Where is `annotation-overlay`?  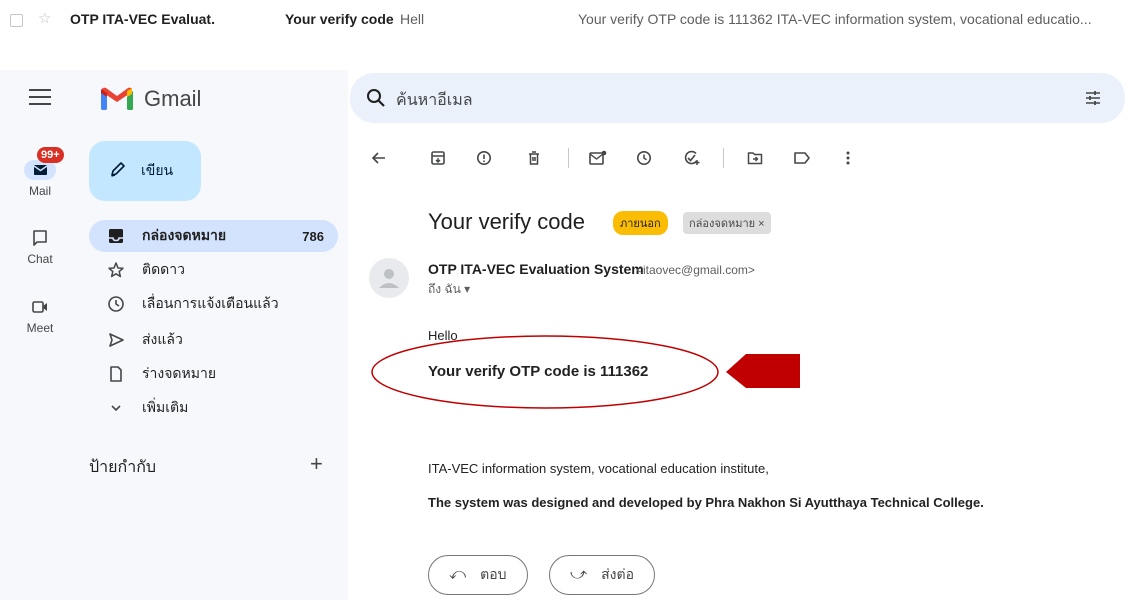
annotation-overlay is located at coordinates (585, 372).